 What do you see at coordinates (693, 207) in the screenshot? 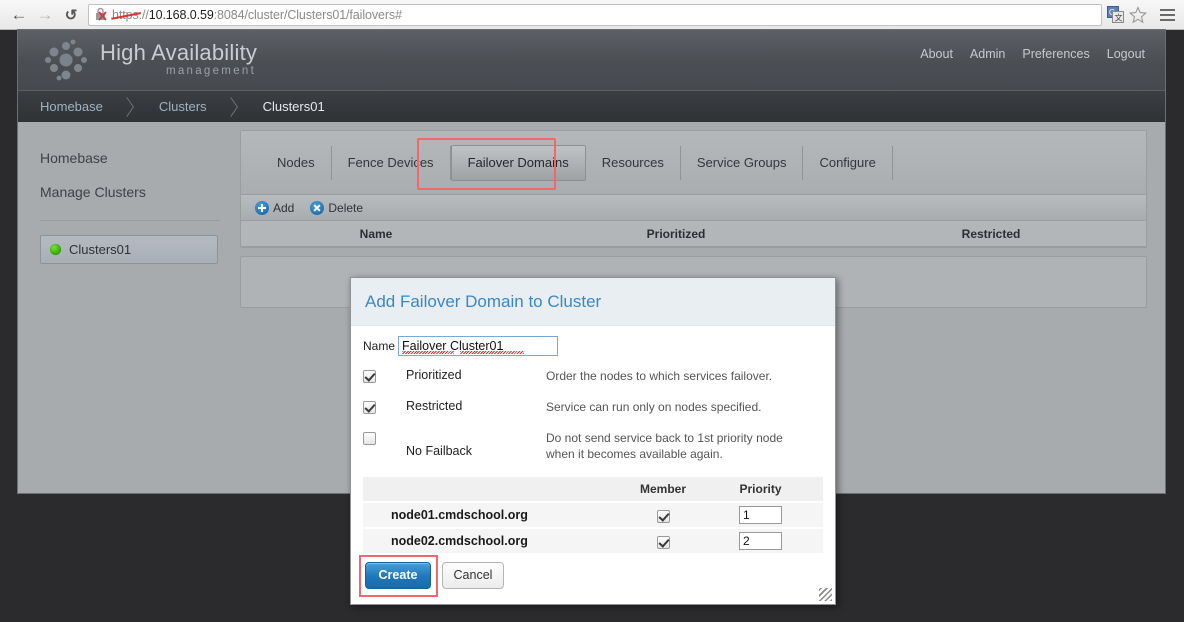
I see `table-toolbar: Add Delete` at bounding box center [693, 207].